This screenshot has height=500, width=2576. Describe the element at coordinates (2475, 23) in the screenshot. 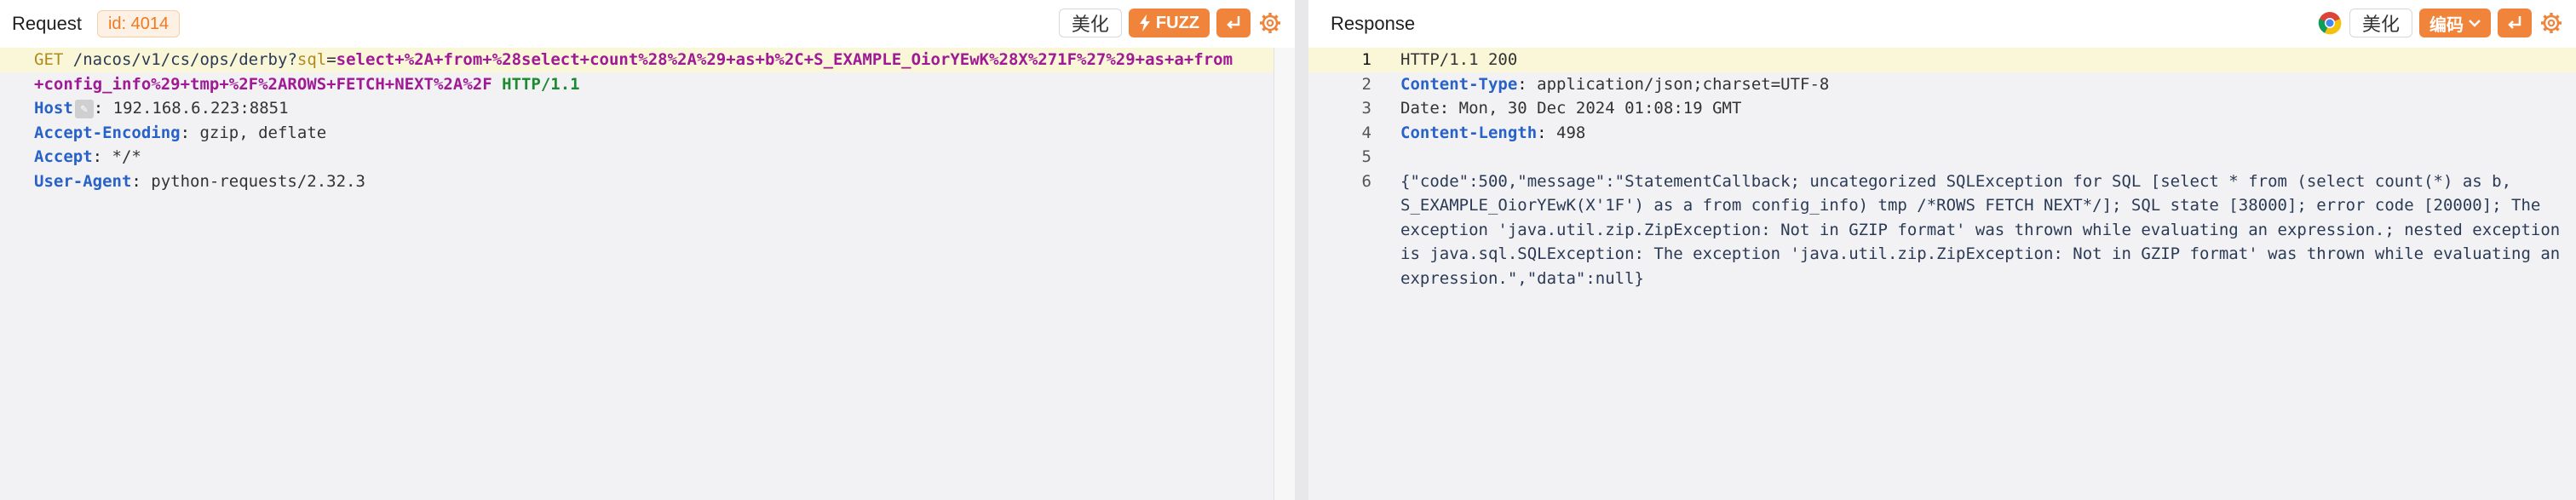

I see `chevron-down-icon` at that location.